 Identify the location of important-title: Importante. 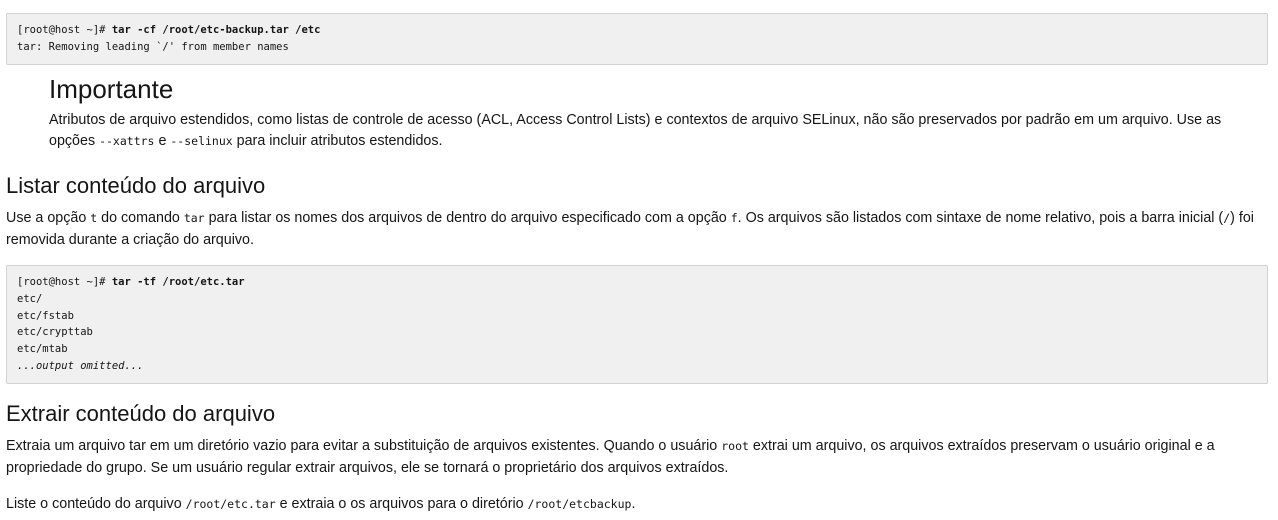
(111, 89).